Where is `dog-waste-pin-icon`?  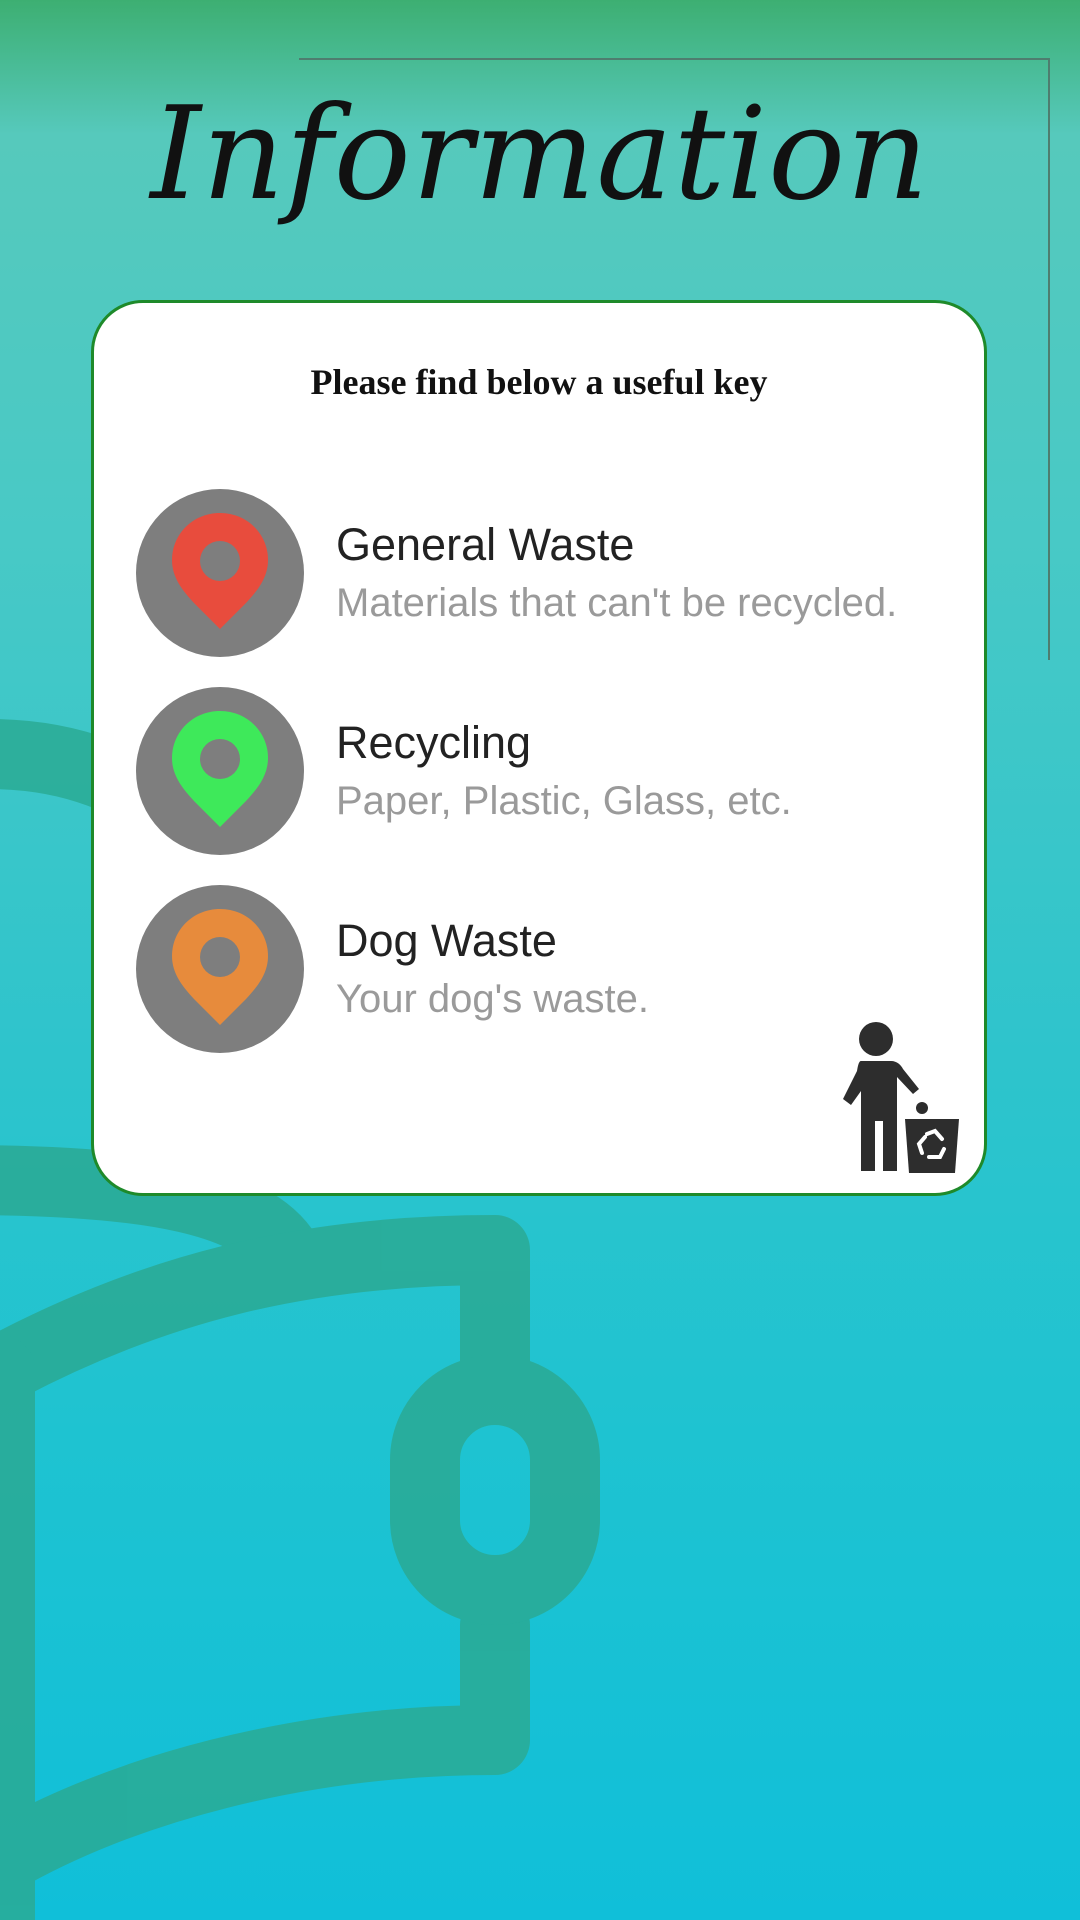
dog-waste-pin-icon is located at coordinates (220, 969).